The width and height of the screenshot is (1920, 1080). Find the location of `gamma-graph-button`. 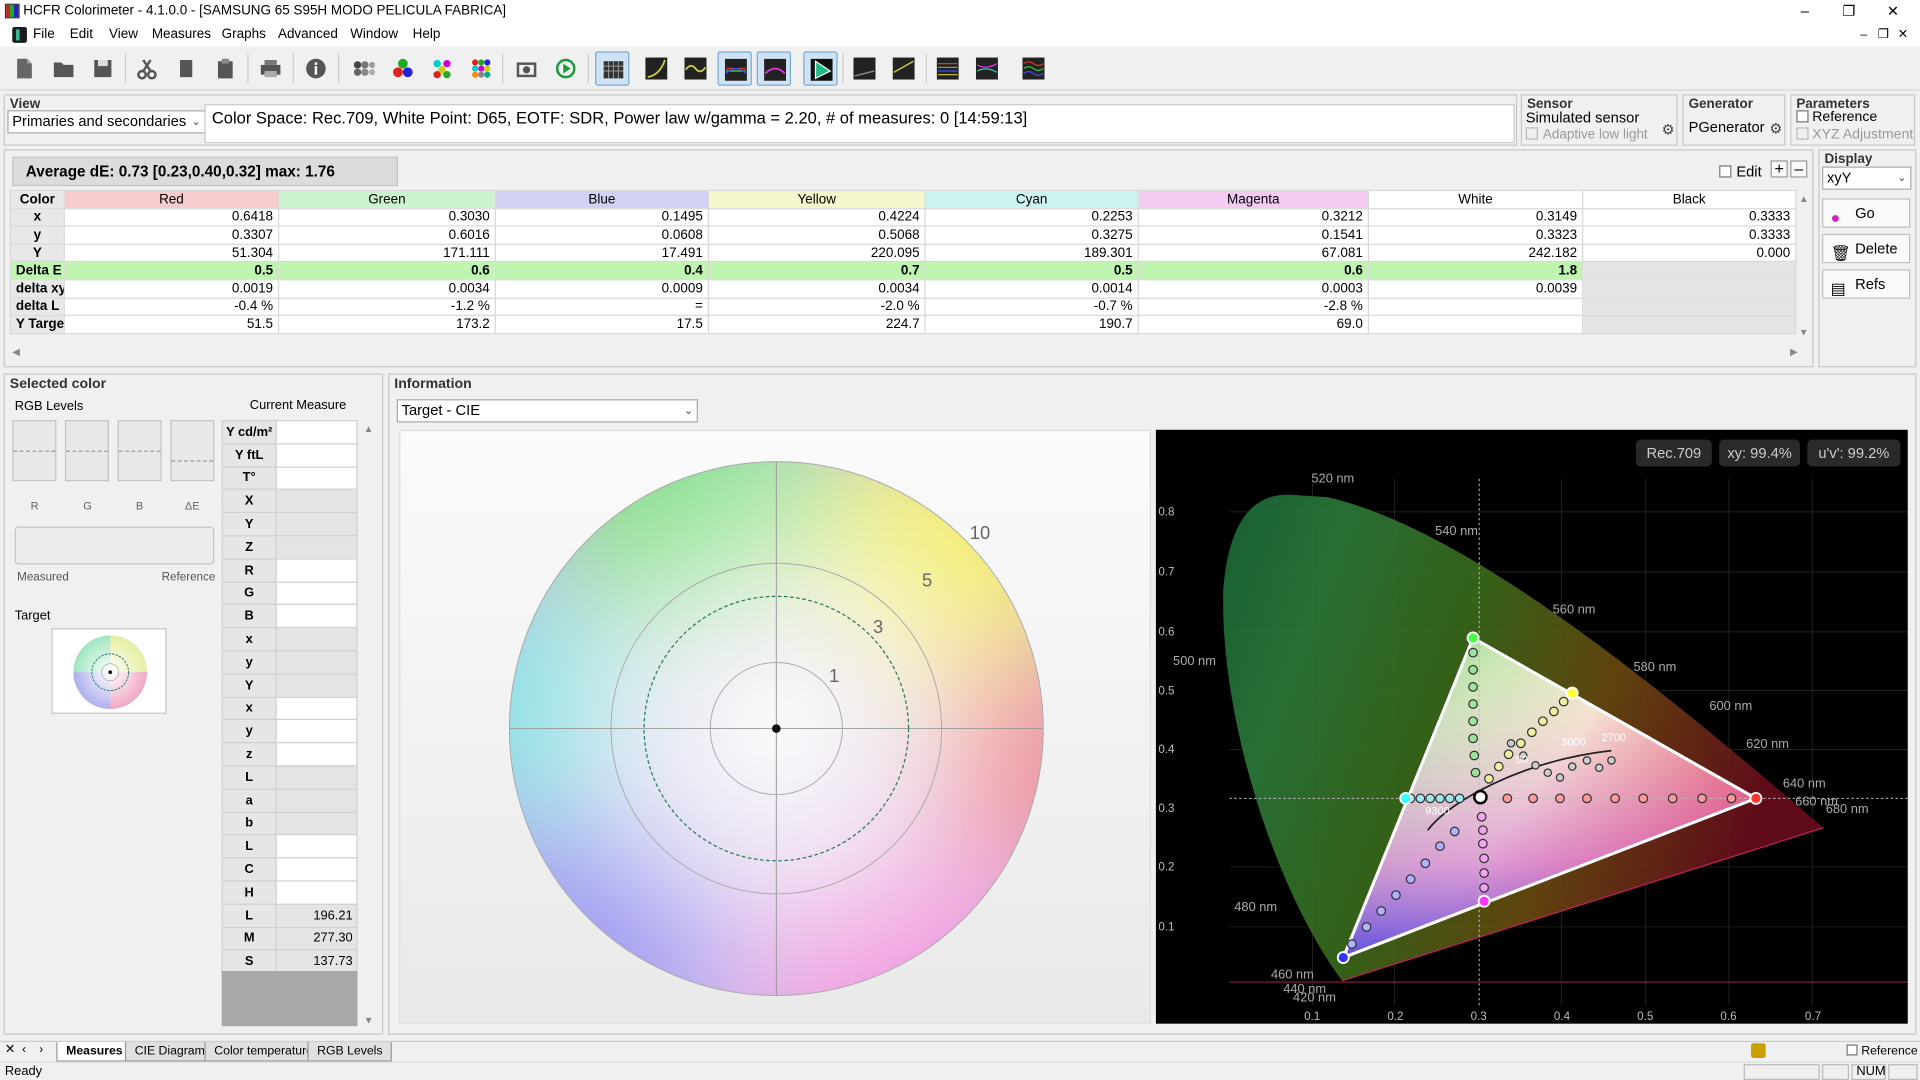

gamma-graph-button is located at coordinates (656, 68).